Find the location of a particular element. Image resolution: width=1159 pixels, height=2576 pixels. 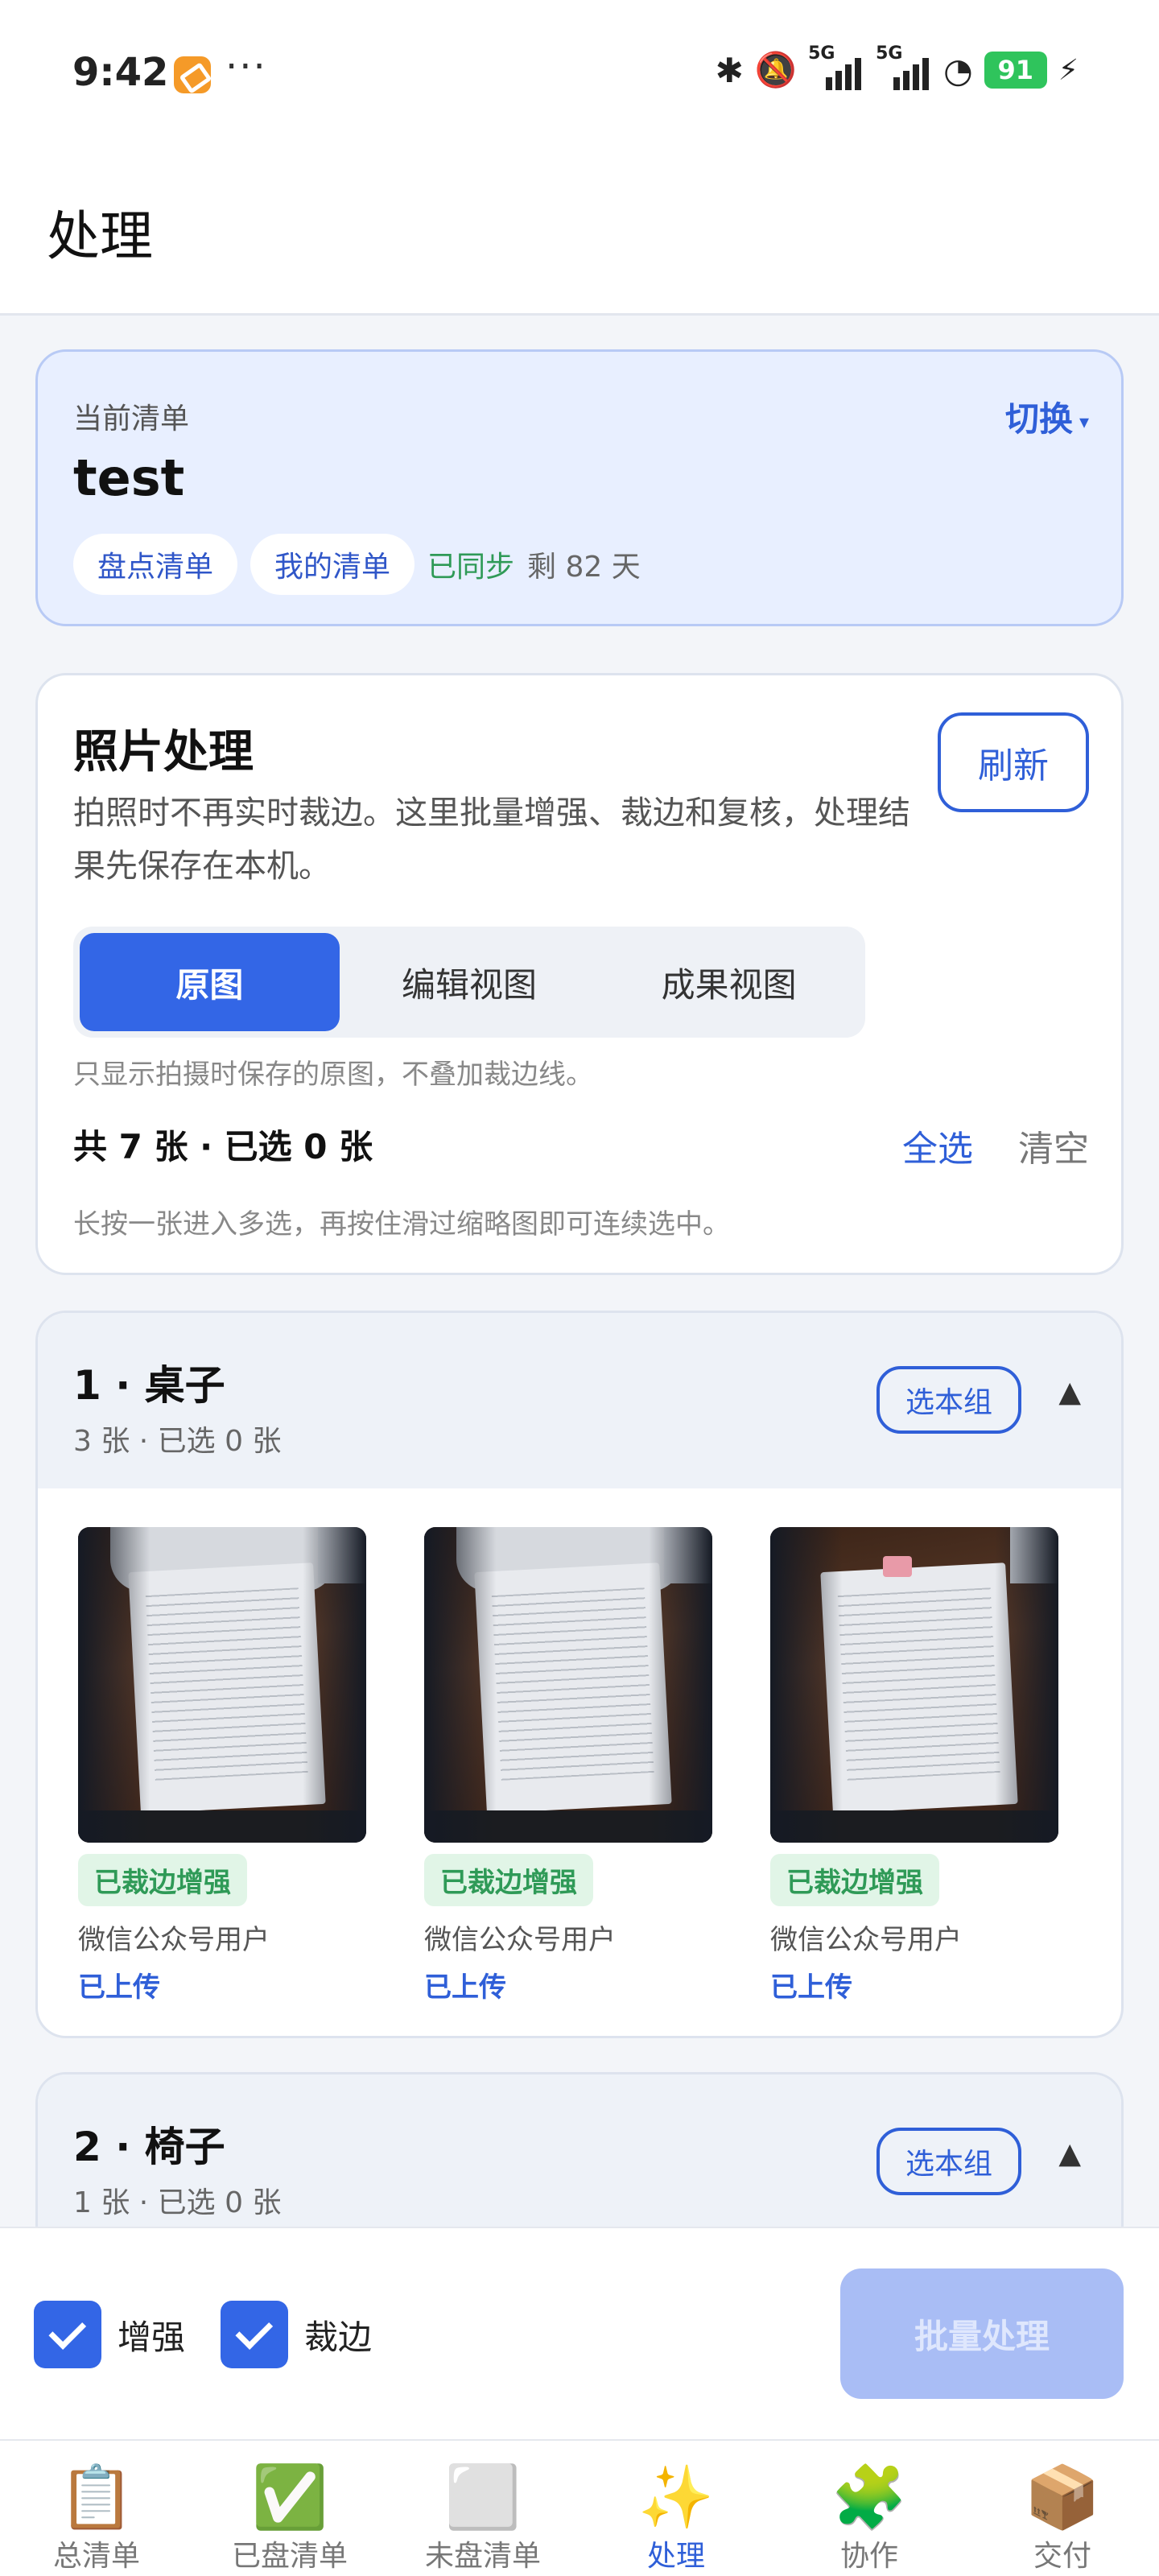

tag-my-list: 我的清单 is located at coordinates (332, 564).